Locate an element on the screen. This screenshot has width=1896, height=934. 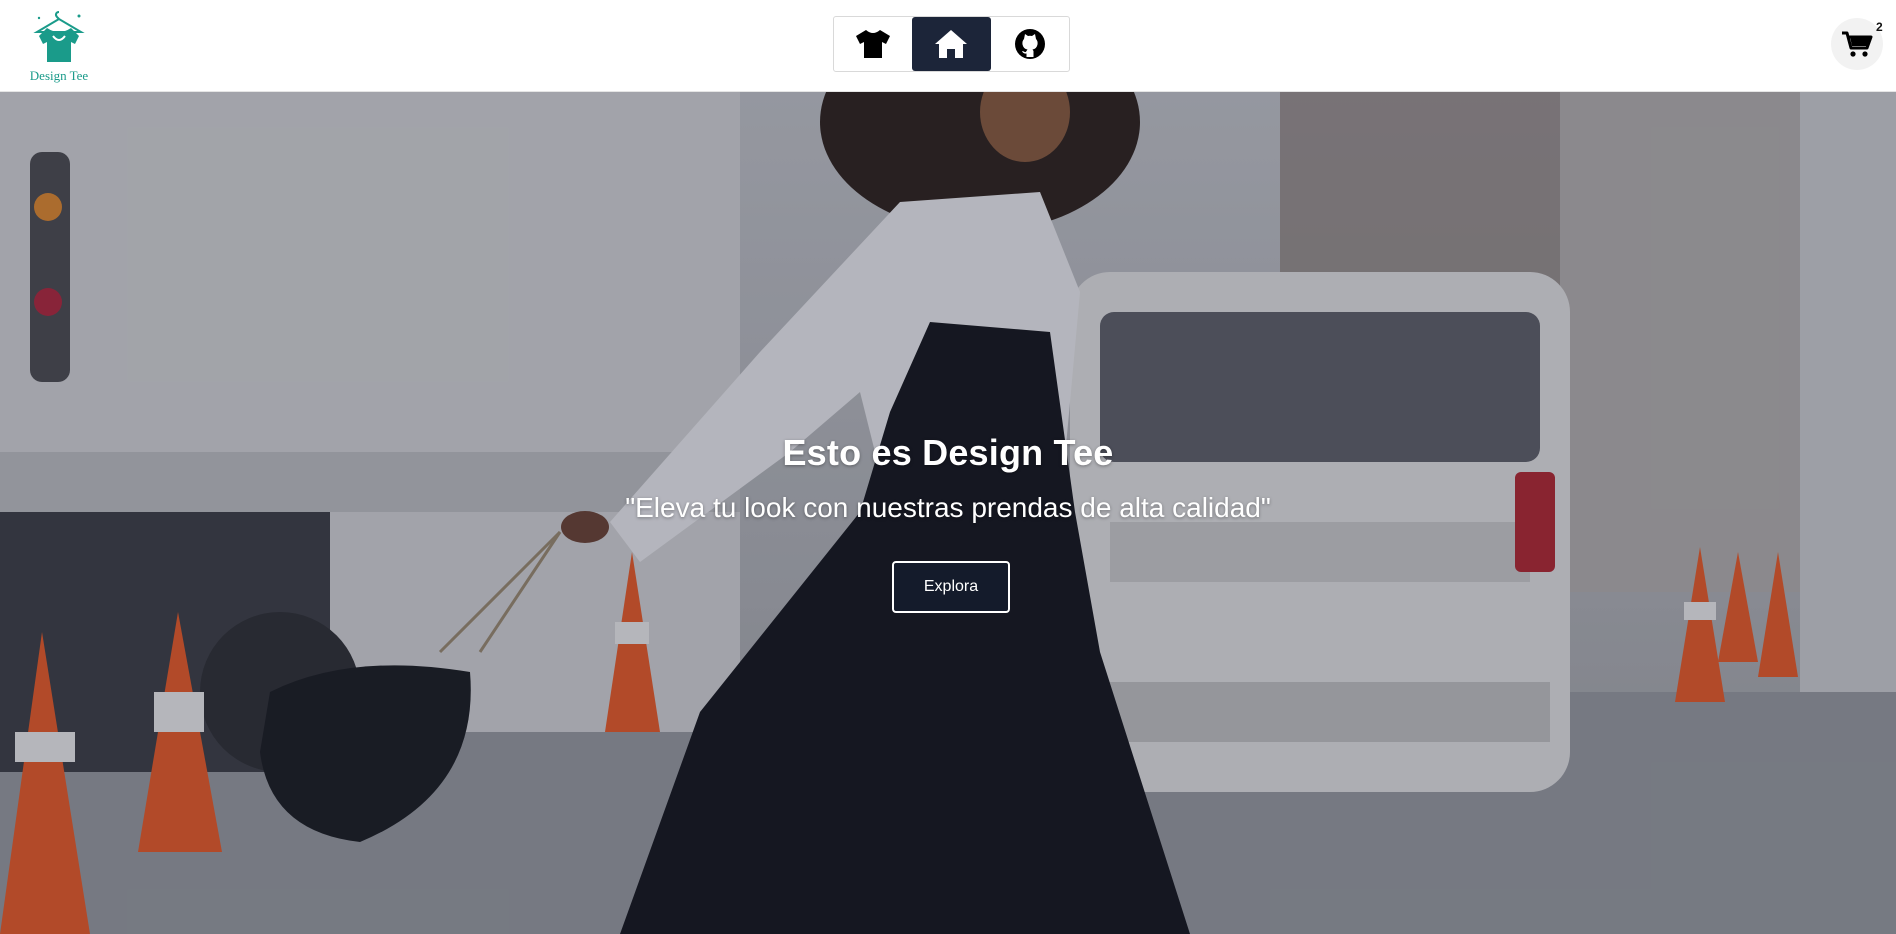
github-icon is located at coordinates (1029, 44).